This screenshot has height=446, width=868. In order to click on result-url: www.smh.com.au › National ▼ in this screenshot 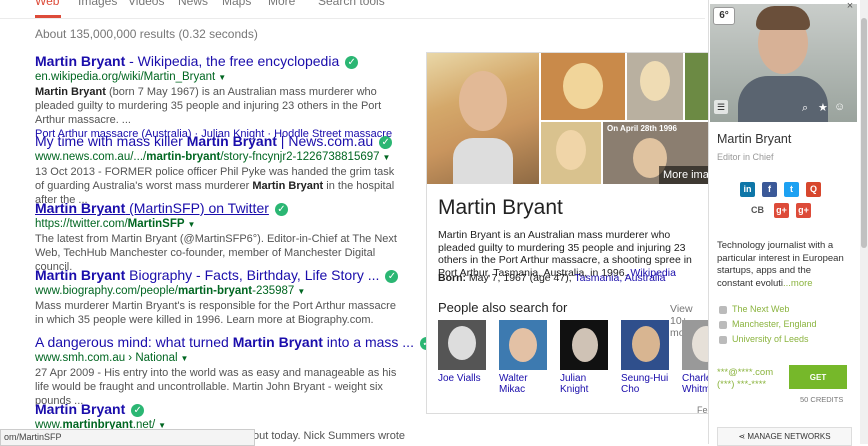, I will do `click(112, 358)`.